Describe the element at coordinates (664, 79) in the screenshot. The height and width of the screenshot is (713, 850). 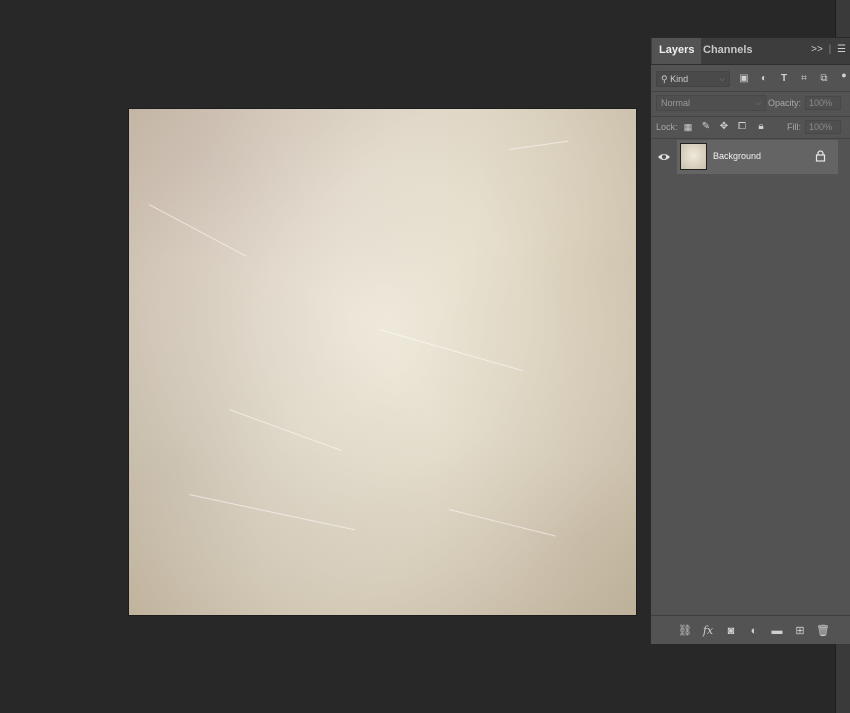
I see `search-icon: ⚲` at that location.